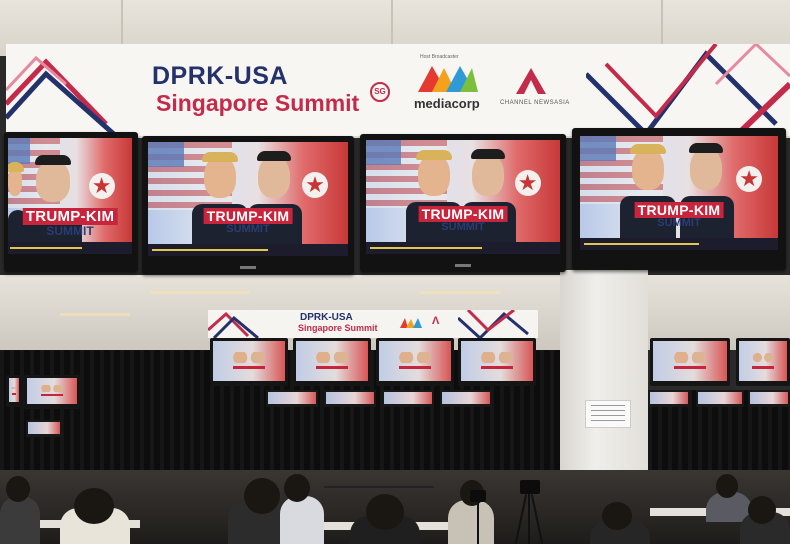  I want to click on banner-title: DPRK-USA, so click(220, 76).